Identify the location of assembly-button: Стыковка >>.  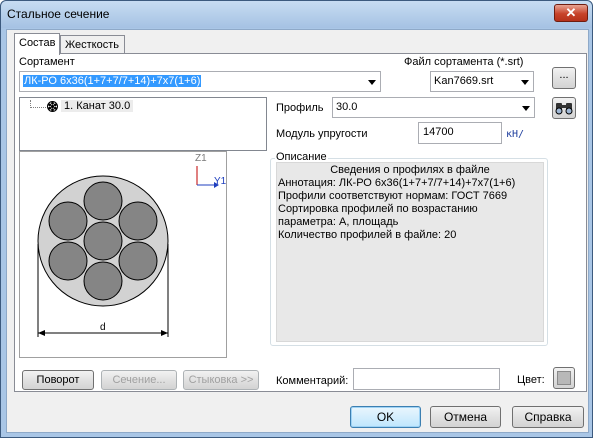
(221, 380).